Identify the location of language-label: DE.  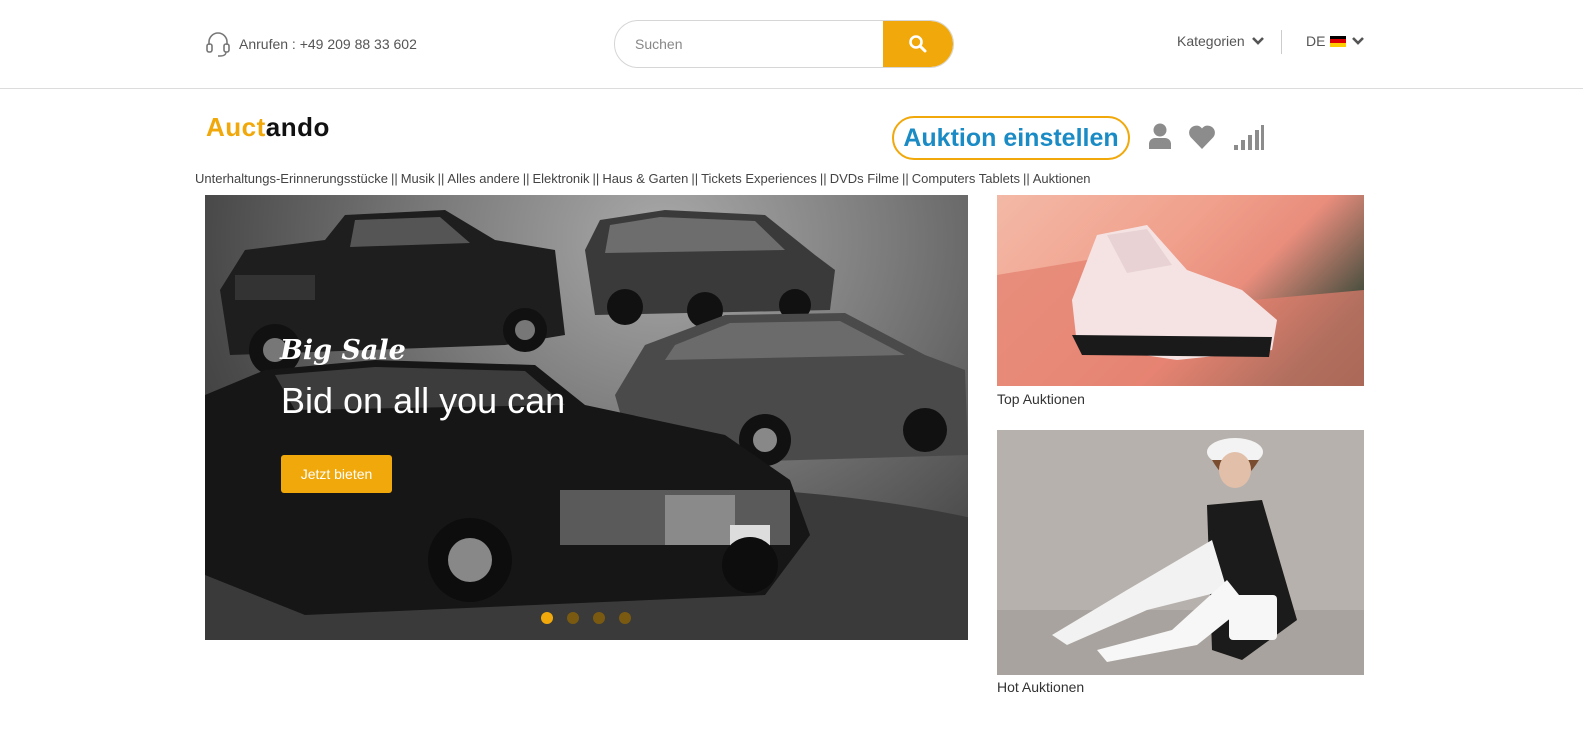
(1316, 41).